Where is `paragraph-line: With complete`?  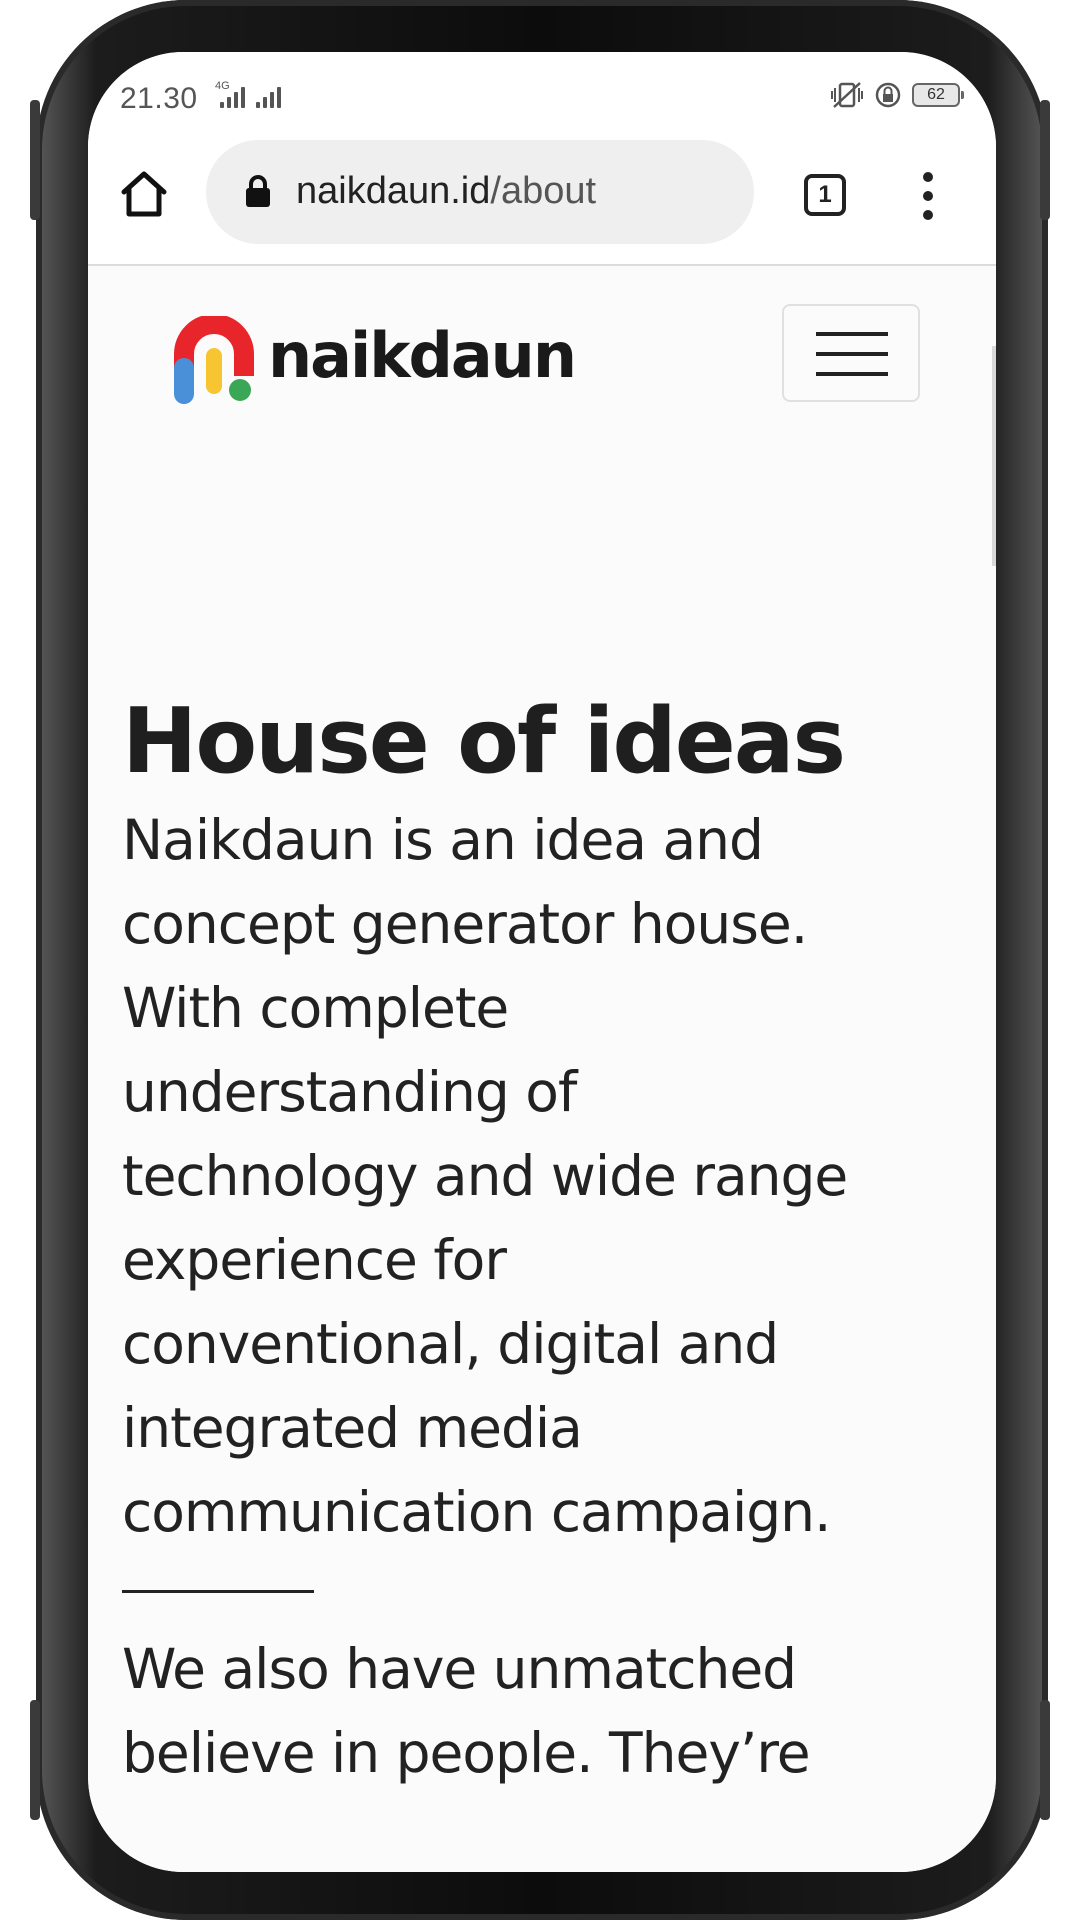
paragraph-line: With complete is located at coordinates (315, 1008).